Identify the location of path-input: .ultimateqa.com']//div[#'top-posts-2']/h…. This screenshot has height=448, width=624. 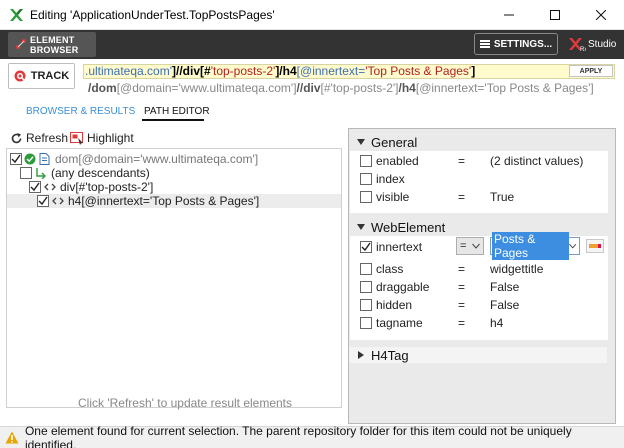
(349, 71).